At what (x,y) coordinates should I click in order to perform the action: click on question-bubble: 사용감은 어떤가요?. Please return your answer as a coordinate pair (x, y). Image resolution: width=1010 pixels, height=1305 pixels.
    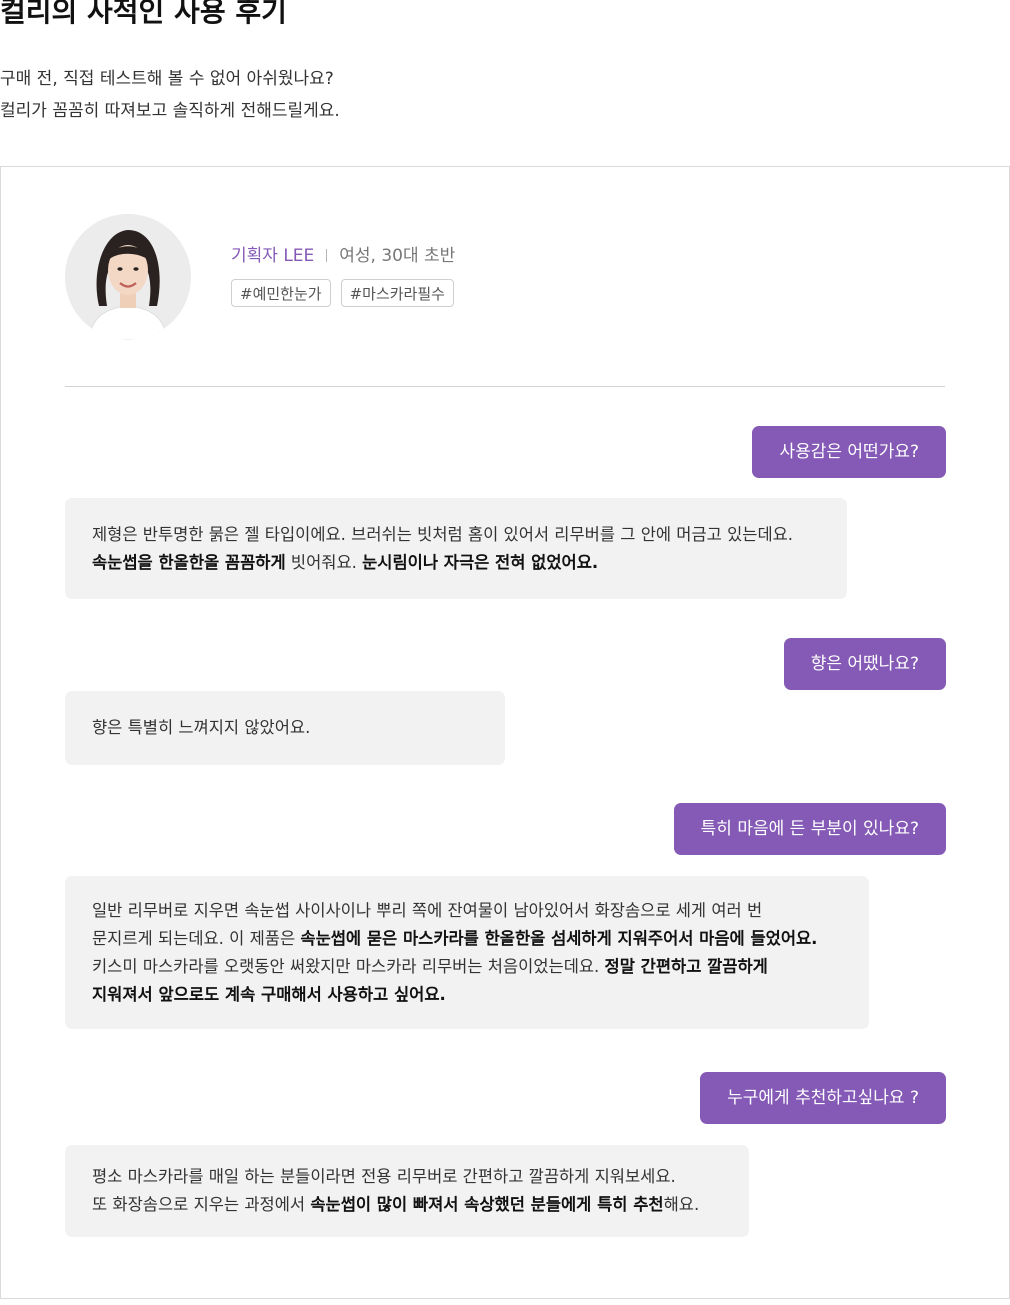
    Looking at the image, I should click on (849, 452).